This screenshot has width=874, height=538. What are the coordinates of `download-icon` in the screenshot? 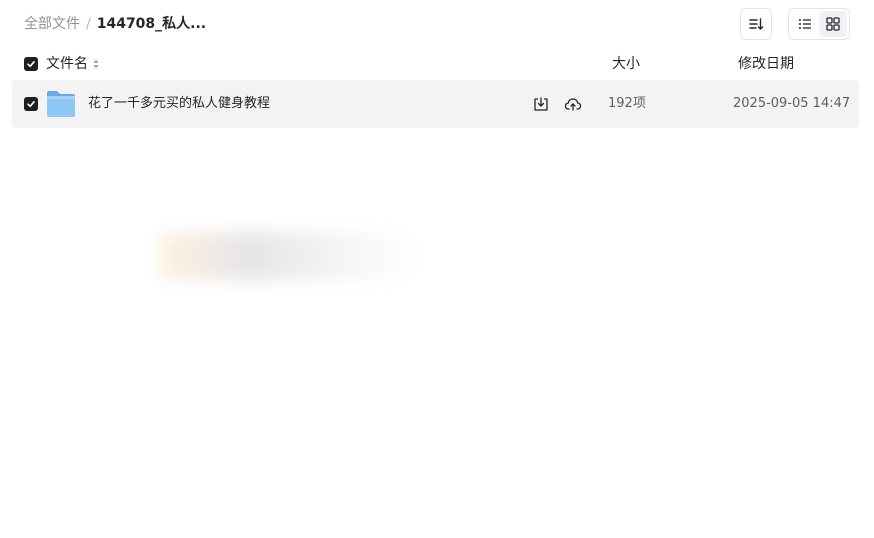 It's located at (541, 104).